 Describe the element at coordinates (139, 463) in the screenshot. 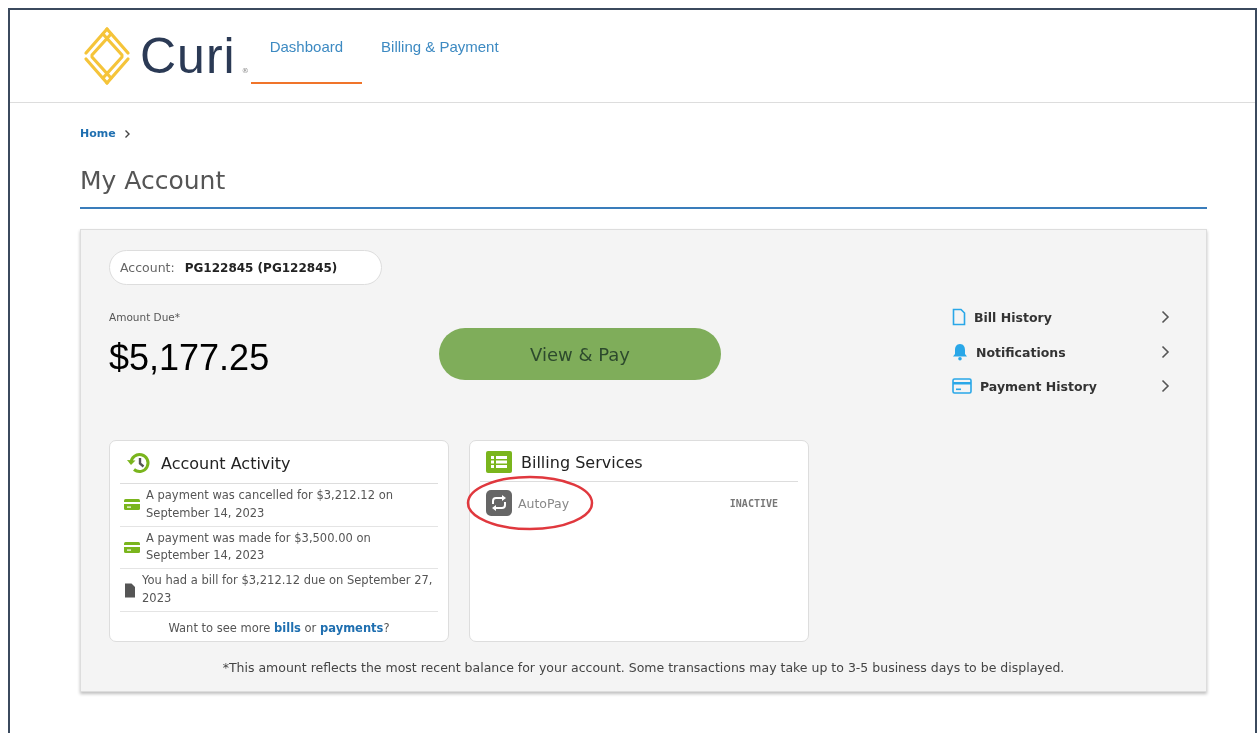

I see `history-icon` at that location.